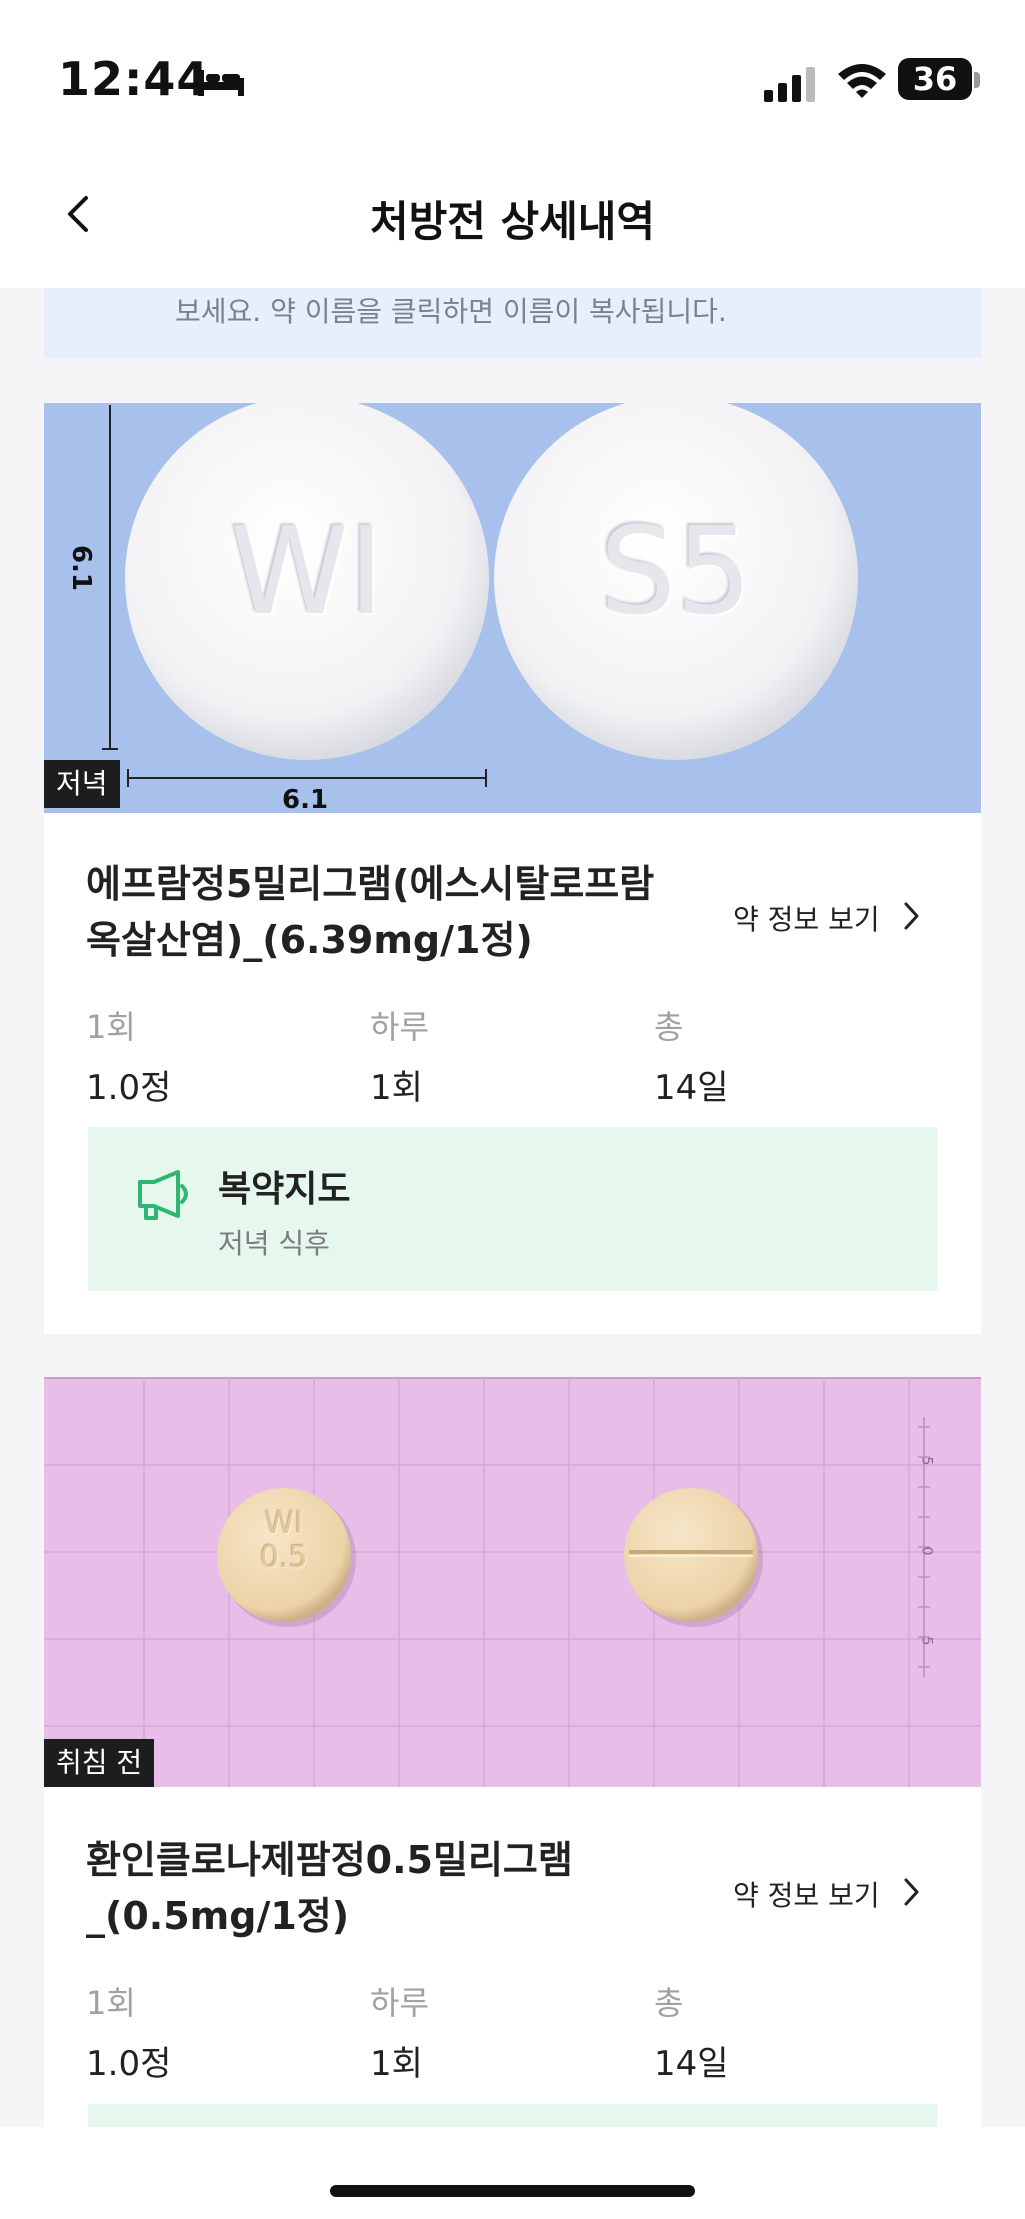 Image resolution: width=1025 pixels, height=2219 pixels. I want to click on imprint-back: S5, so click(676, 572).